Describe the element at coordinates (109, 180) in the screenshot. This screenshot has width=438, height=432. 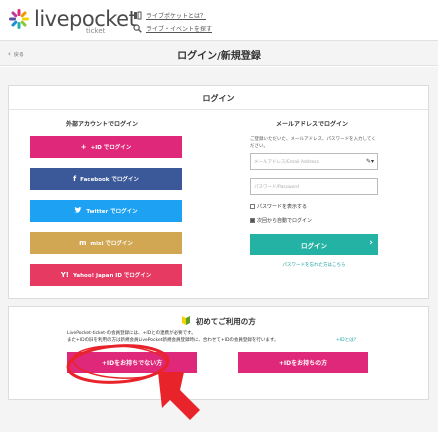
I see `facebook-login-label: Facebook でログイン` at that location.